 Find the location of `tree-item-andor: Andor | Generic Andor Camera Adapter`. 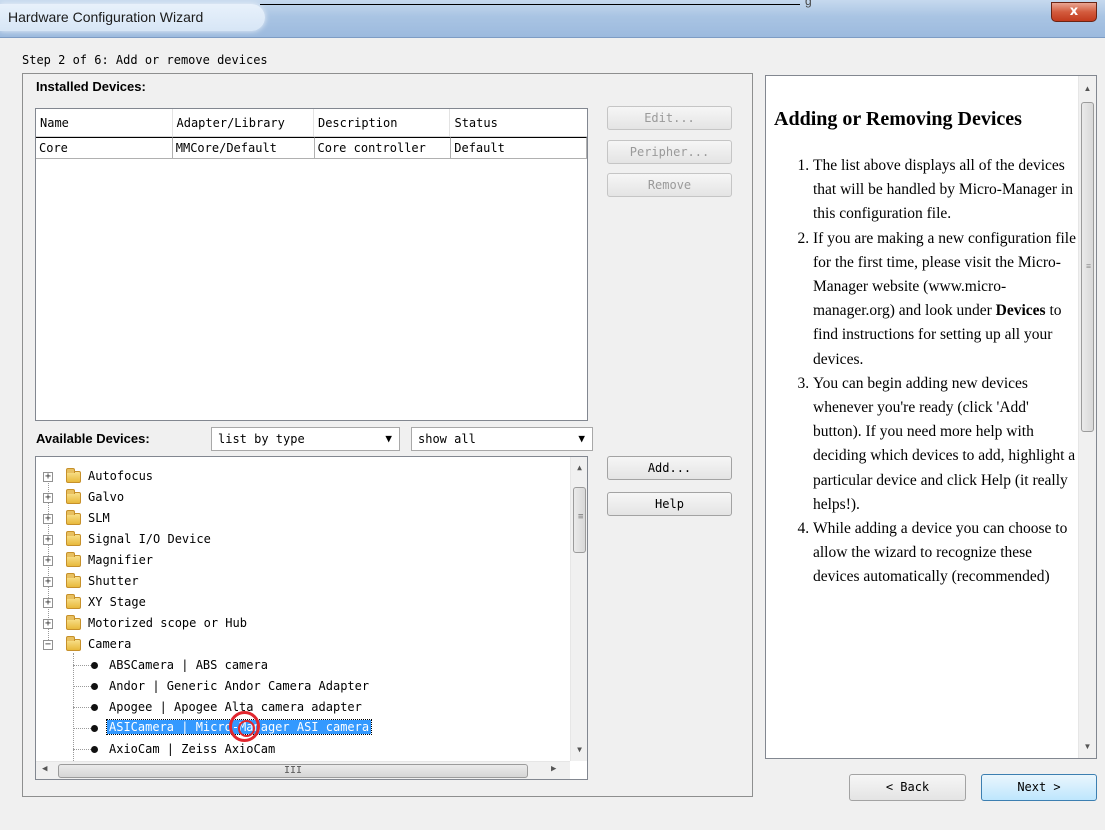

tree-item-andor: Andor | Generic Andor Camera Adapter is located at coordinates (301, 686).